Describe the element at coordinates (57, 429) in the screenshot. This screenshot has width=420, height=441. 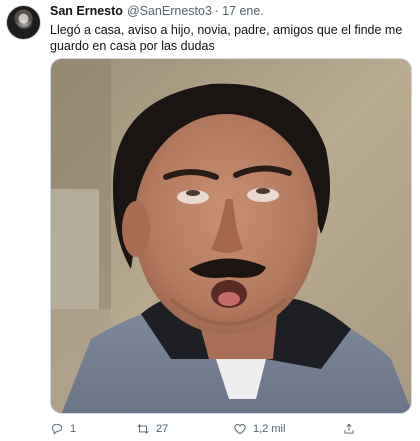
I see `reply-icon` at that location.